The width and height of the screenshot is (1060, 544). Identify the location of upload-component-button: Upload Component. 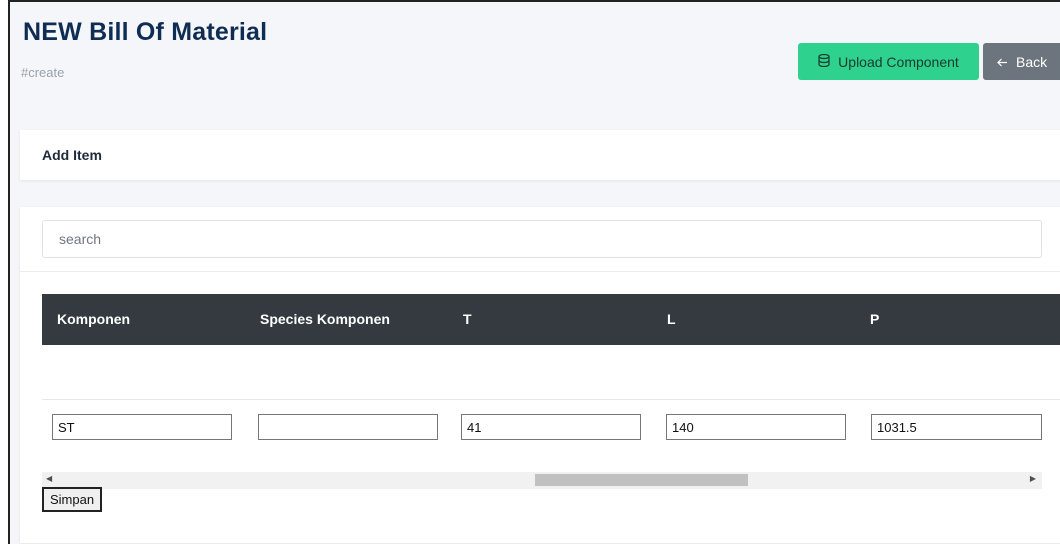
(888, 61).